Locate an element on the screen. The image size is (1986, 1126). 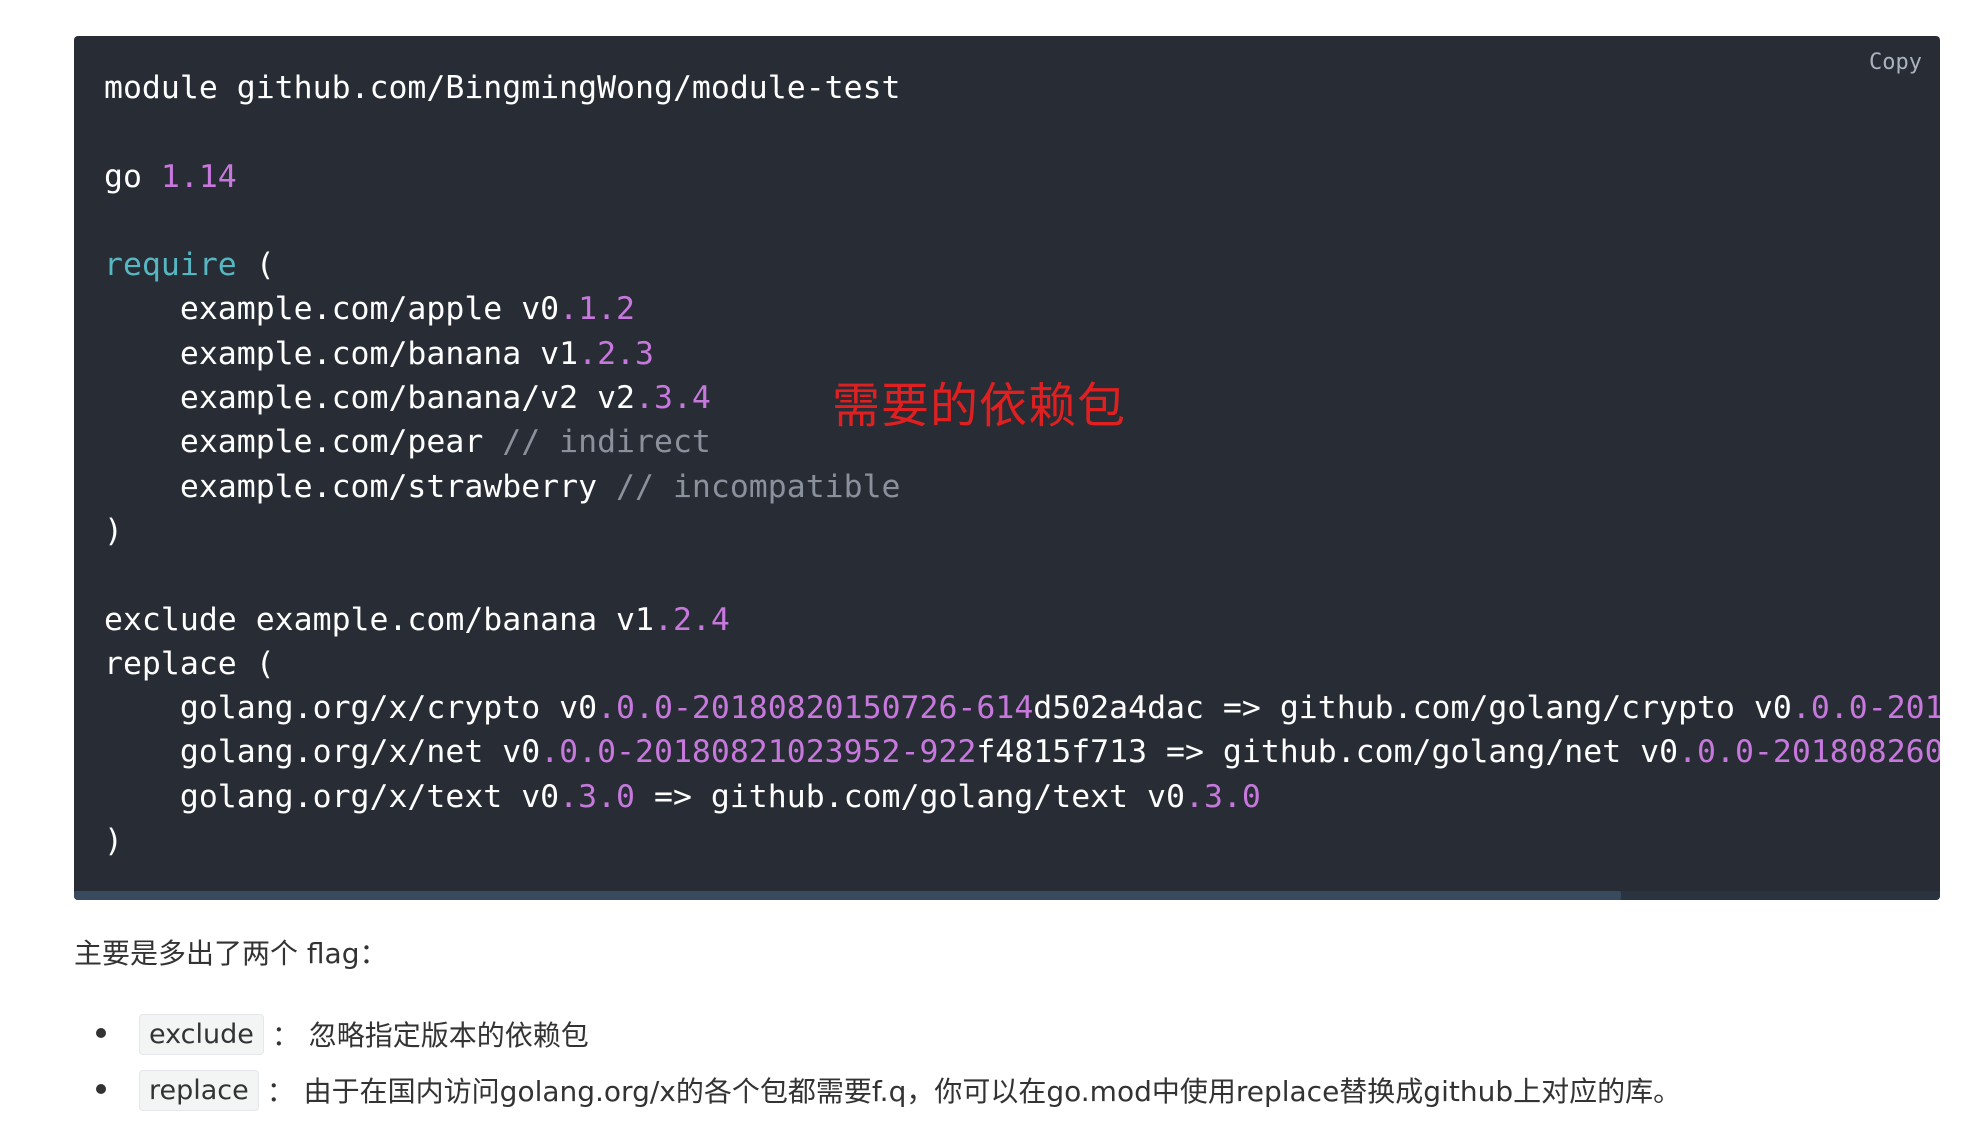
code-token: example.com/pear is located at coordinates (303, 442).